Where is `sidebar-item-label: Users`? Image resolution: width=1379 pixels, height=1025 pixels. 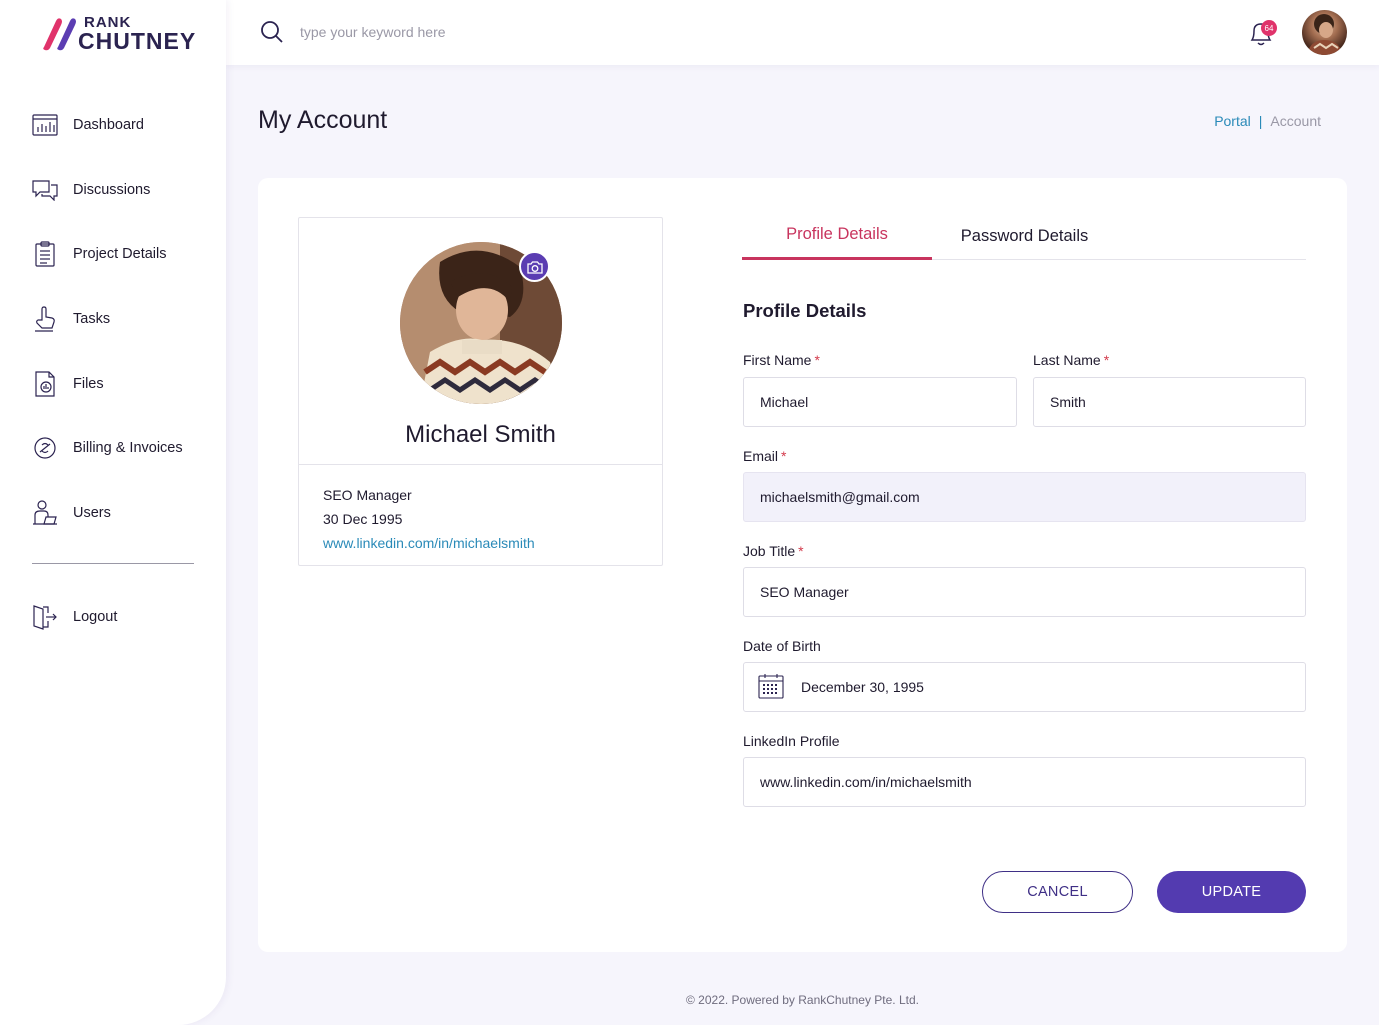 sidebar-item-label: Users is located at coordinates (92, 512).